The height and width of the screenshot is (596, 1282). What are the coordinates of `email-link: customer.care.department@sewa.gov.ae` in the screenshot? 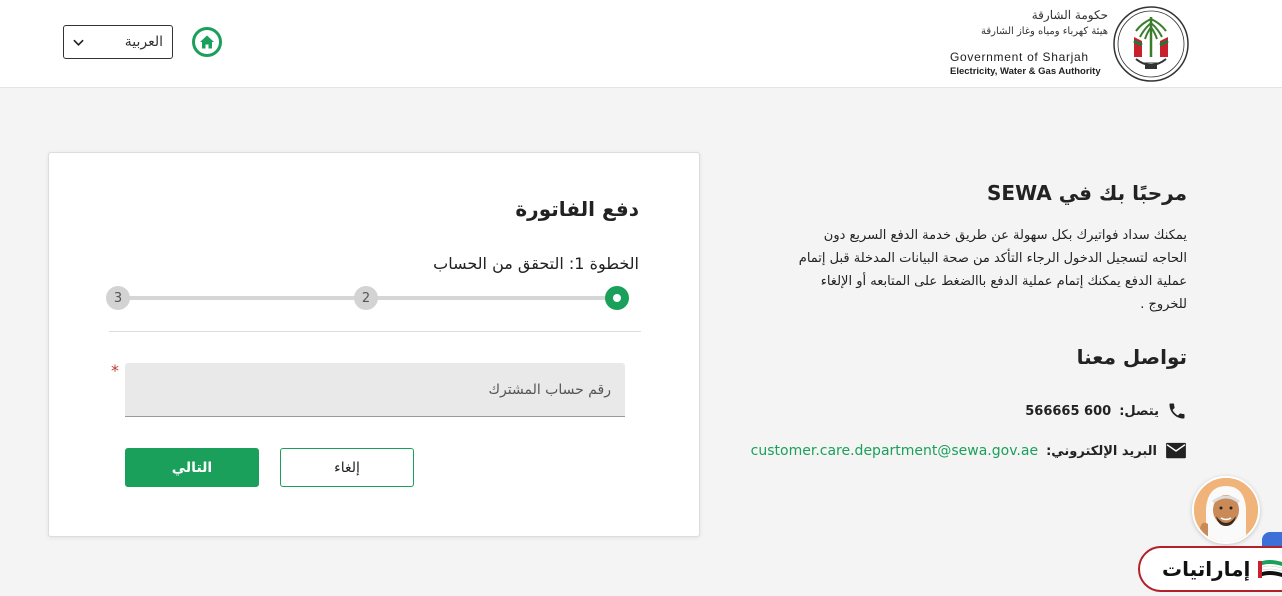 It's located at (894, 451).